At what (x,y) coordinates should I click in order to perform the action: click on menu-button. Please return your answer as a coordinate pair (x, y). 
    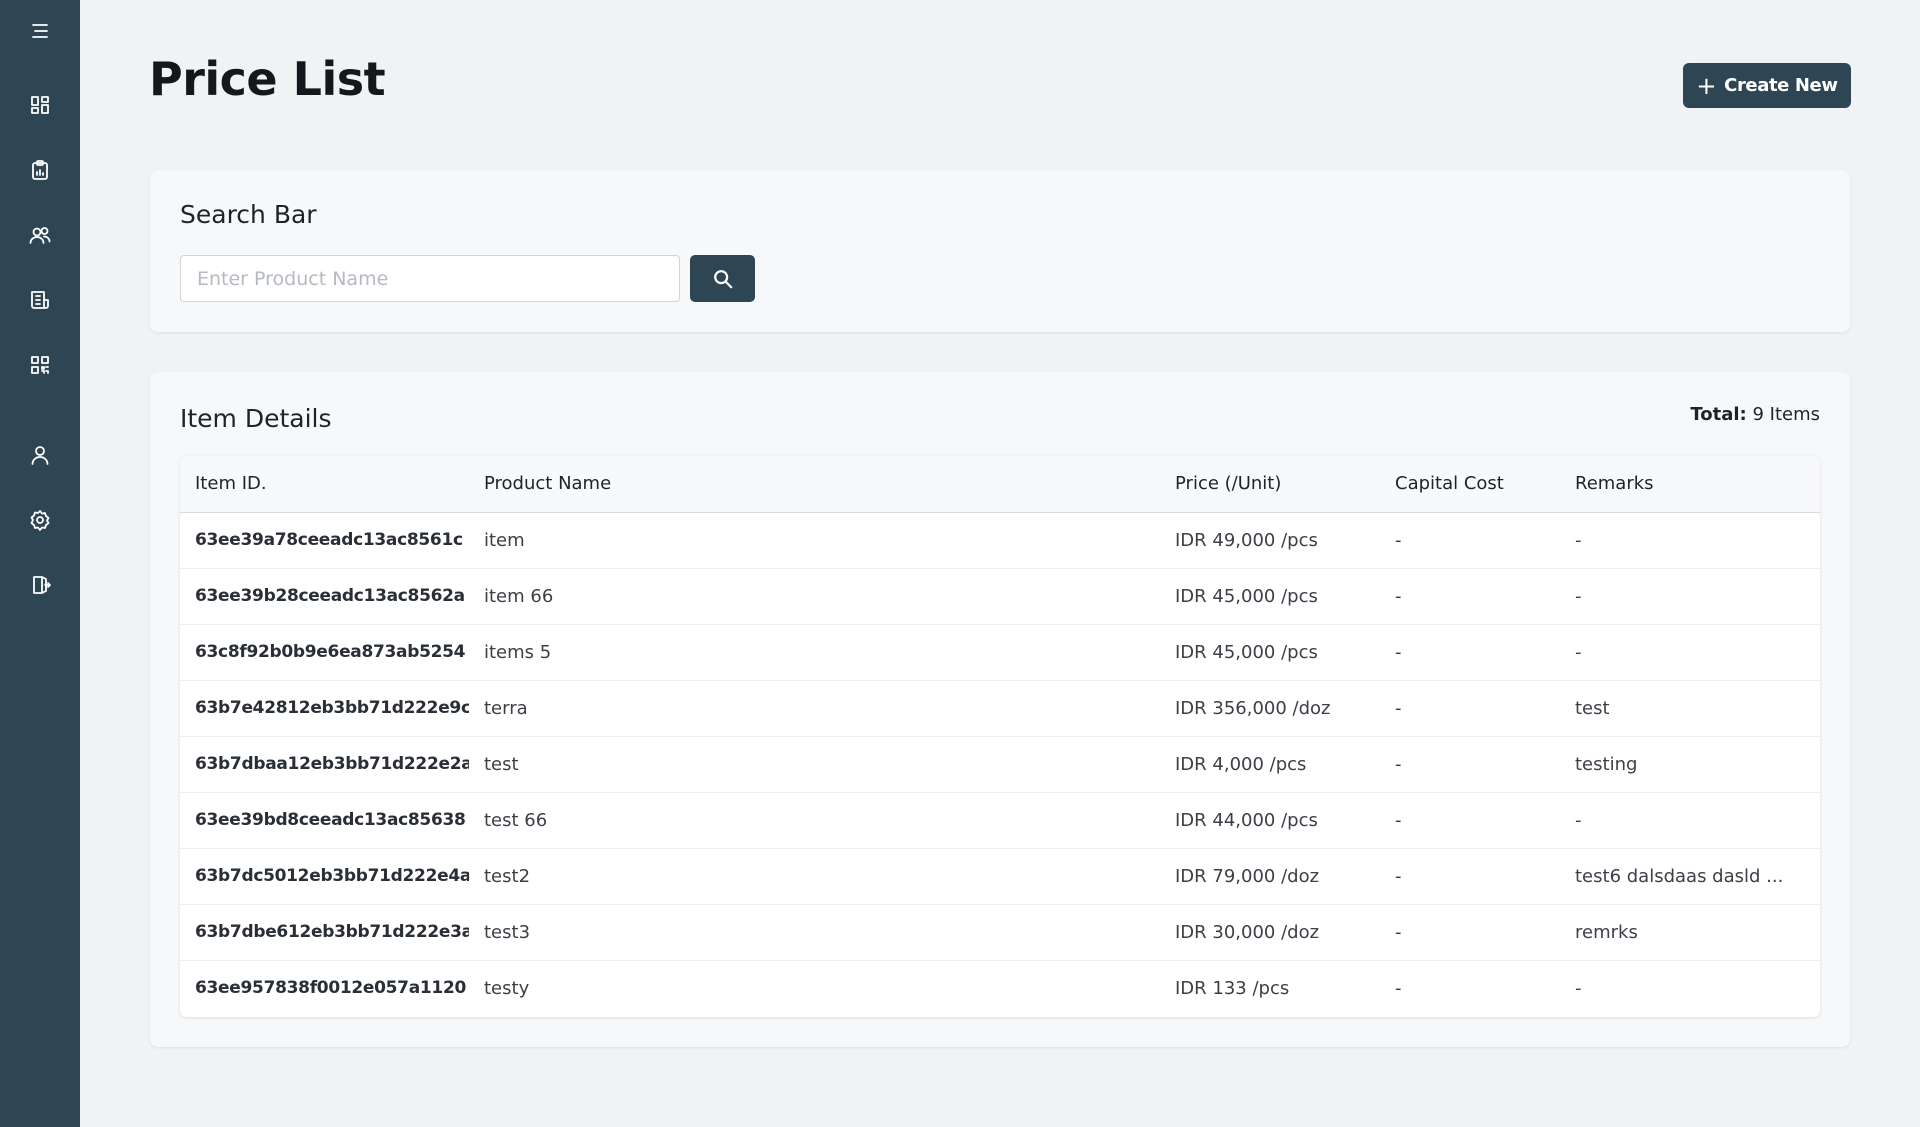
    Looking at the image, I should click on (40, 31).